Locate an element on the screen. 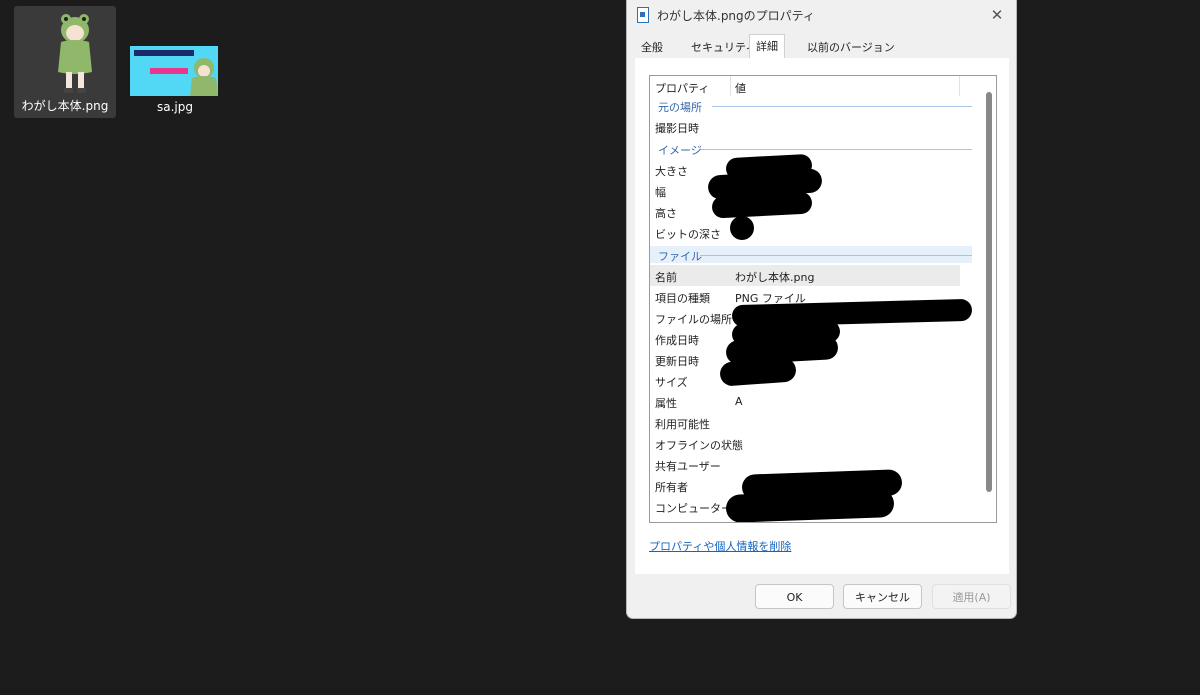  property-key: 所有者 is located at coordinates (671, 487).